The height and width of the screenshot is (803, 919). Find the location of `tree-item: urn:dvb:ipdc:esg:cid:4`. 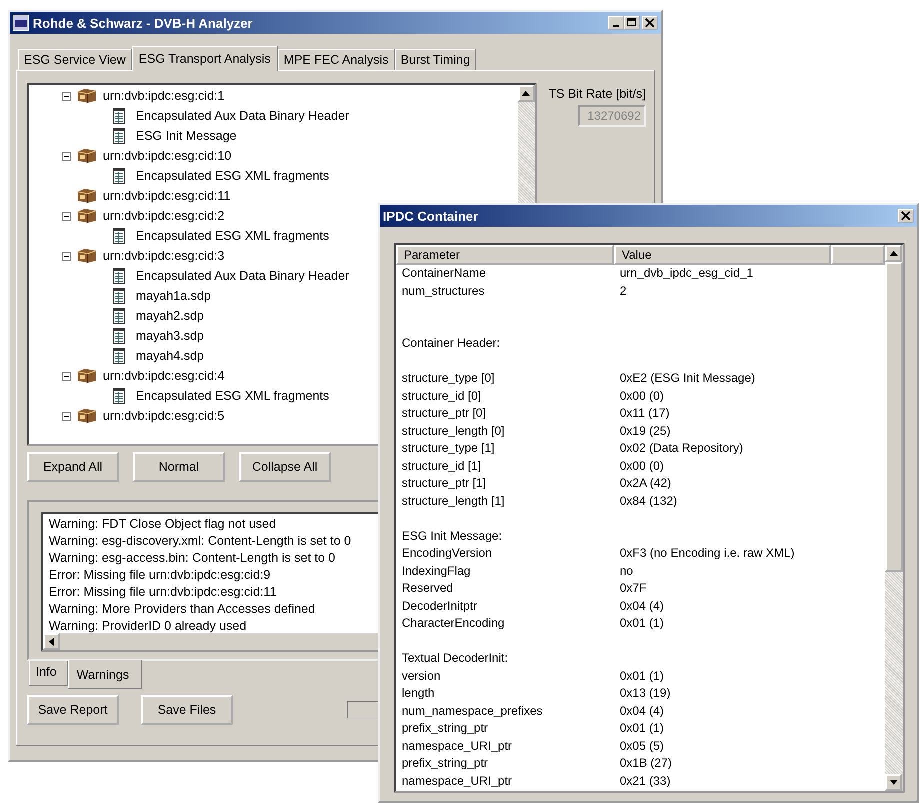

tree-item: urn:dvb:ipdc:esg:cid:4 is located at coordinates (164, 376).